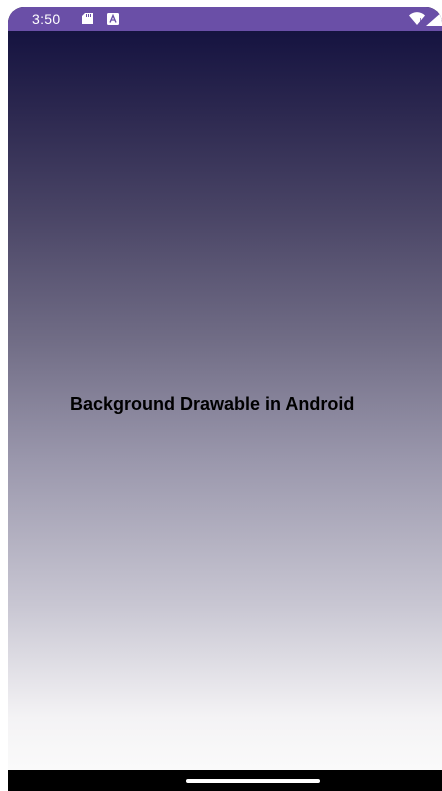 The height and width of the screenshot is (791, 442). Describe the element at coordinates (253, 781) in the screenshot. I see `home-handle` at that location.